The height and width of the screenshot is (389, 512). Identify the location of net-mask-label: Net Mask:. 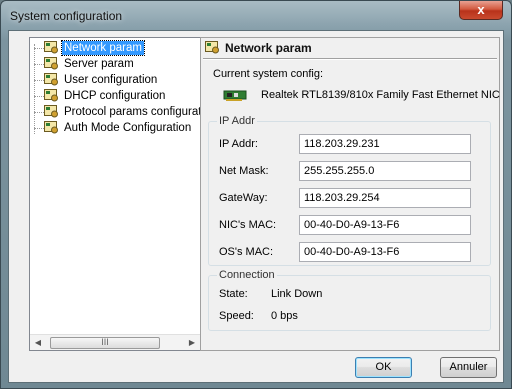
(244, 171).